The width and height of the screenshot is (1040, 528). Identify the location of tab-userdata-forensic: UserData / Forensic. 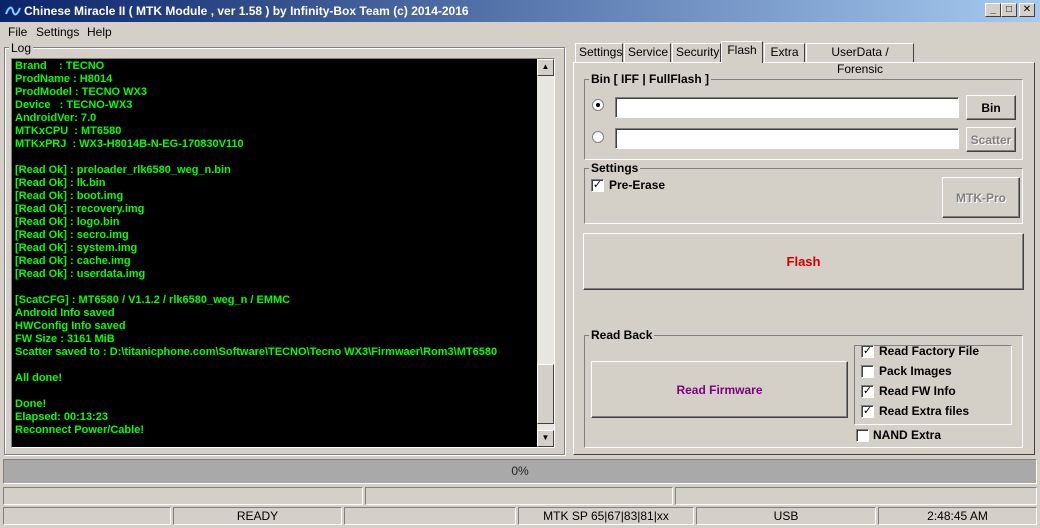
(860, 59).